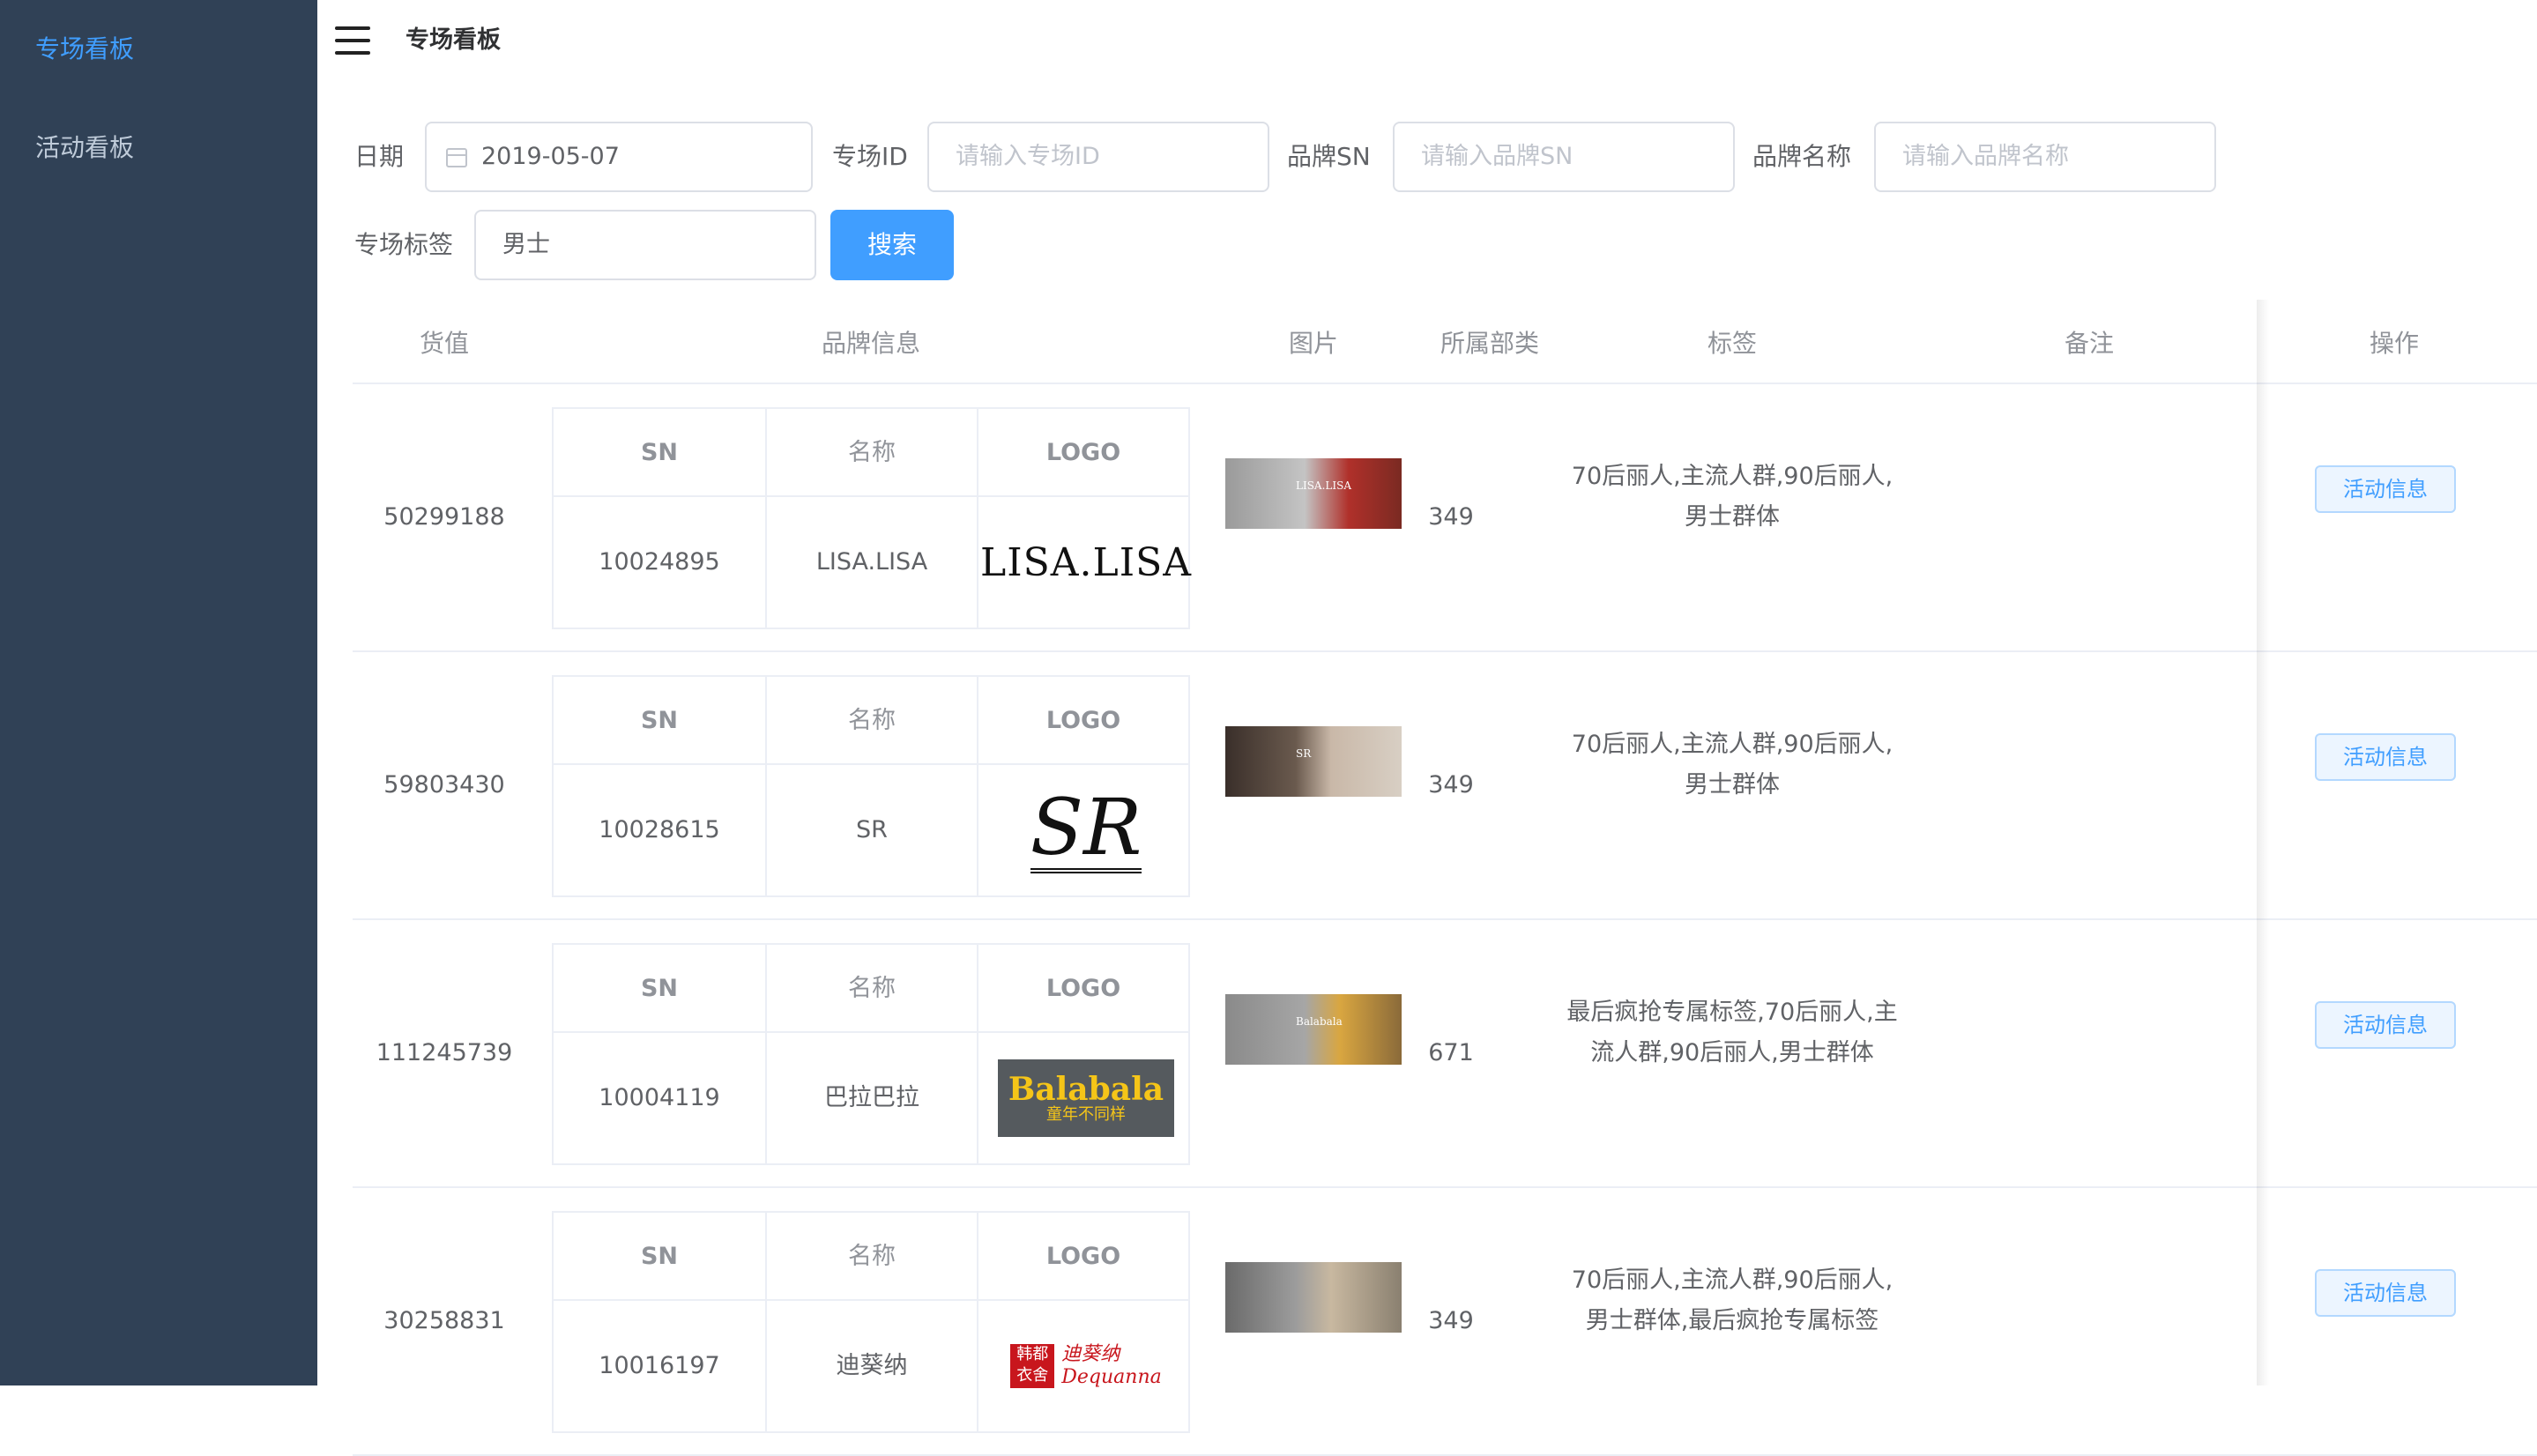 This screenshot has width=2537, height=1456. I want to click on logo-text: SR, so click(1086, 827).